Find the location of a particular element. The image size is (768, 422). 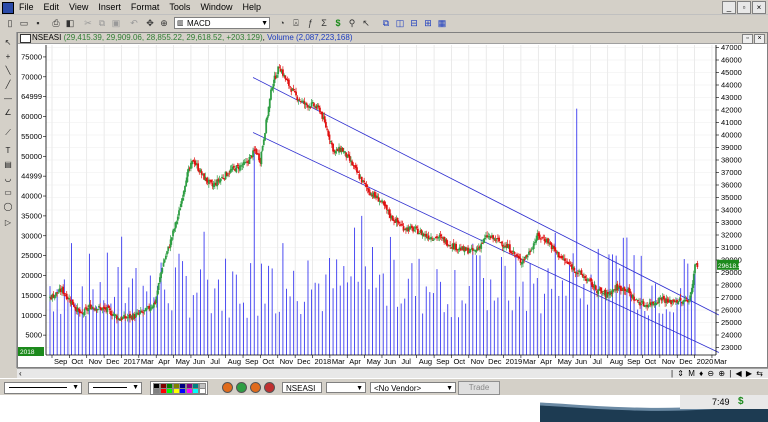

line-tool-icon: ╲ is located at coordinates (8, 71).